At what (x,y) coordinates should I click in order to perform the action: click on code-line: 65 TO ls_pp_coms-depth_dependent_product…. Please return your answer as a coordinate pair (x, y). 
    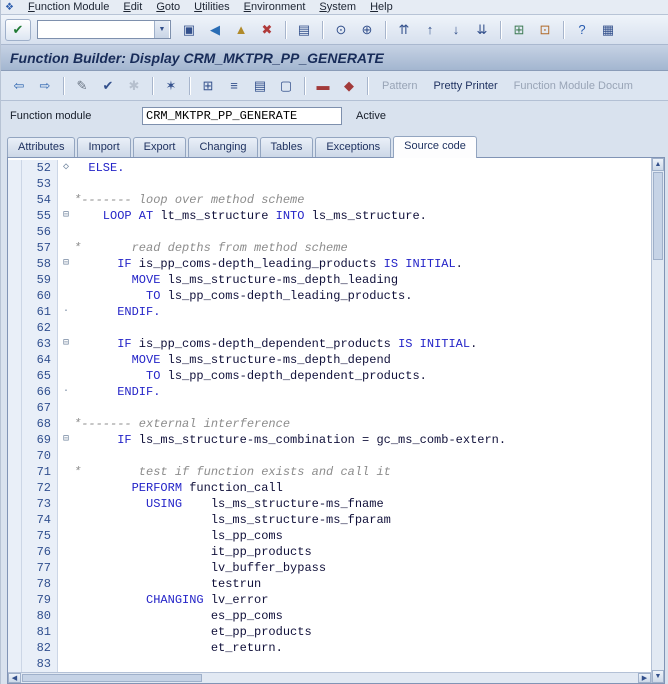
    Looking at the image, I should click on (329, 376).